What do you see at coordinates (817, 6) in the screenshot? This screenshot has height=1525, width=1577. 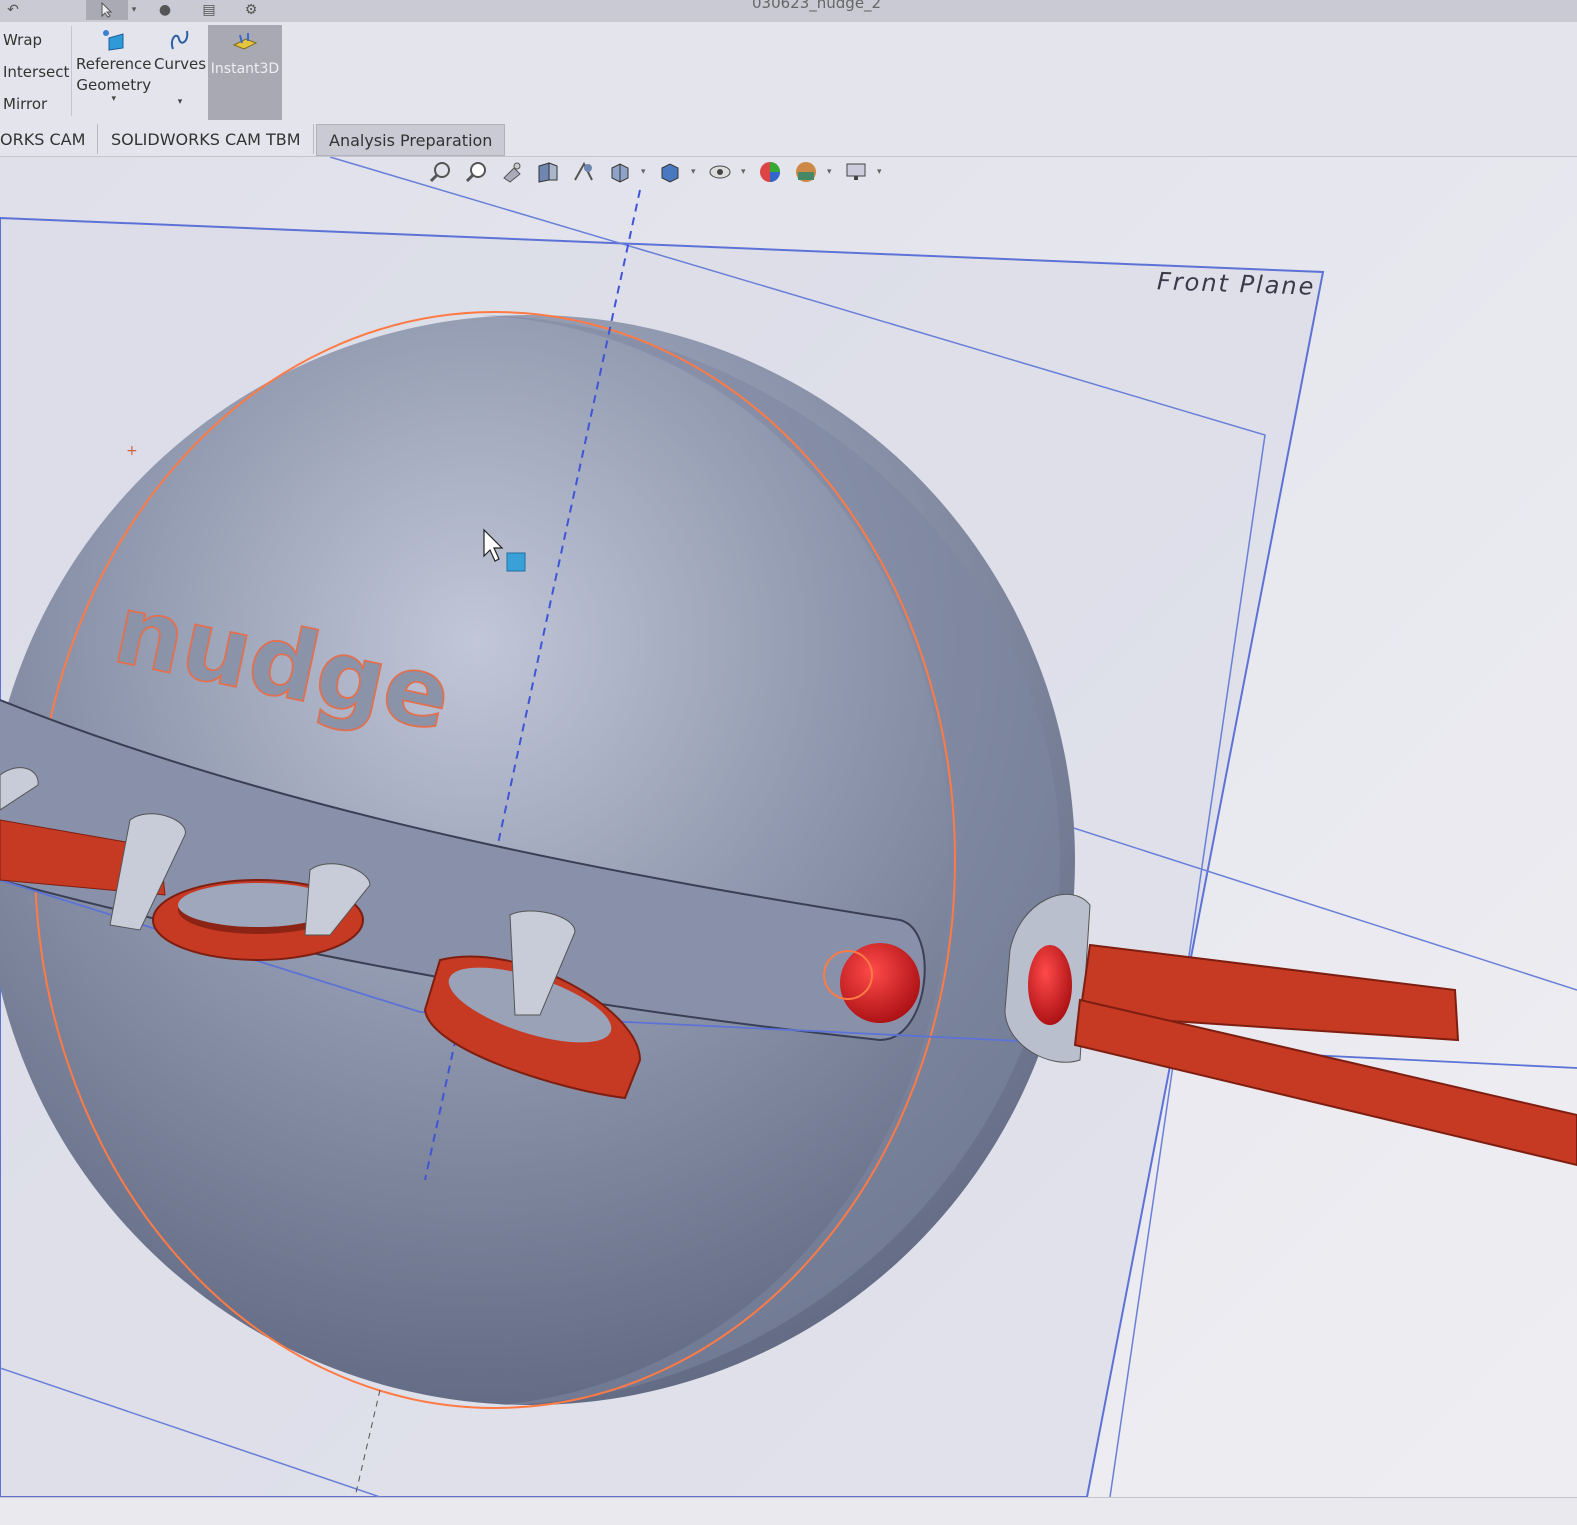 I see `document-title: 030623_nudge_2` at bounding box center [817, 6].